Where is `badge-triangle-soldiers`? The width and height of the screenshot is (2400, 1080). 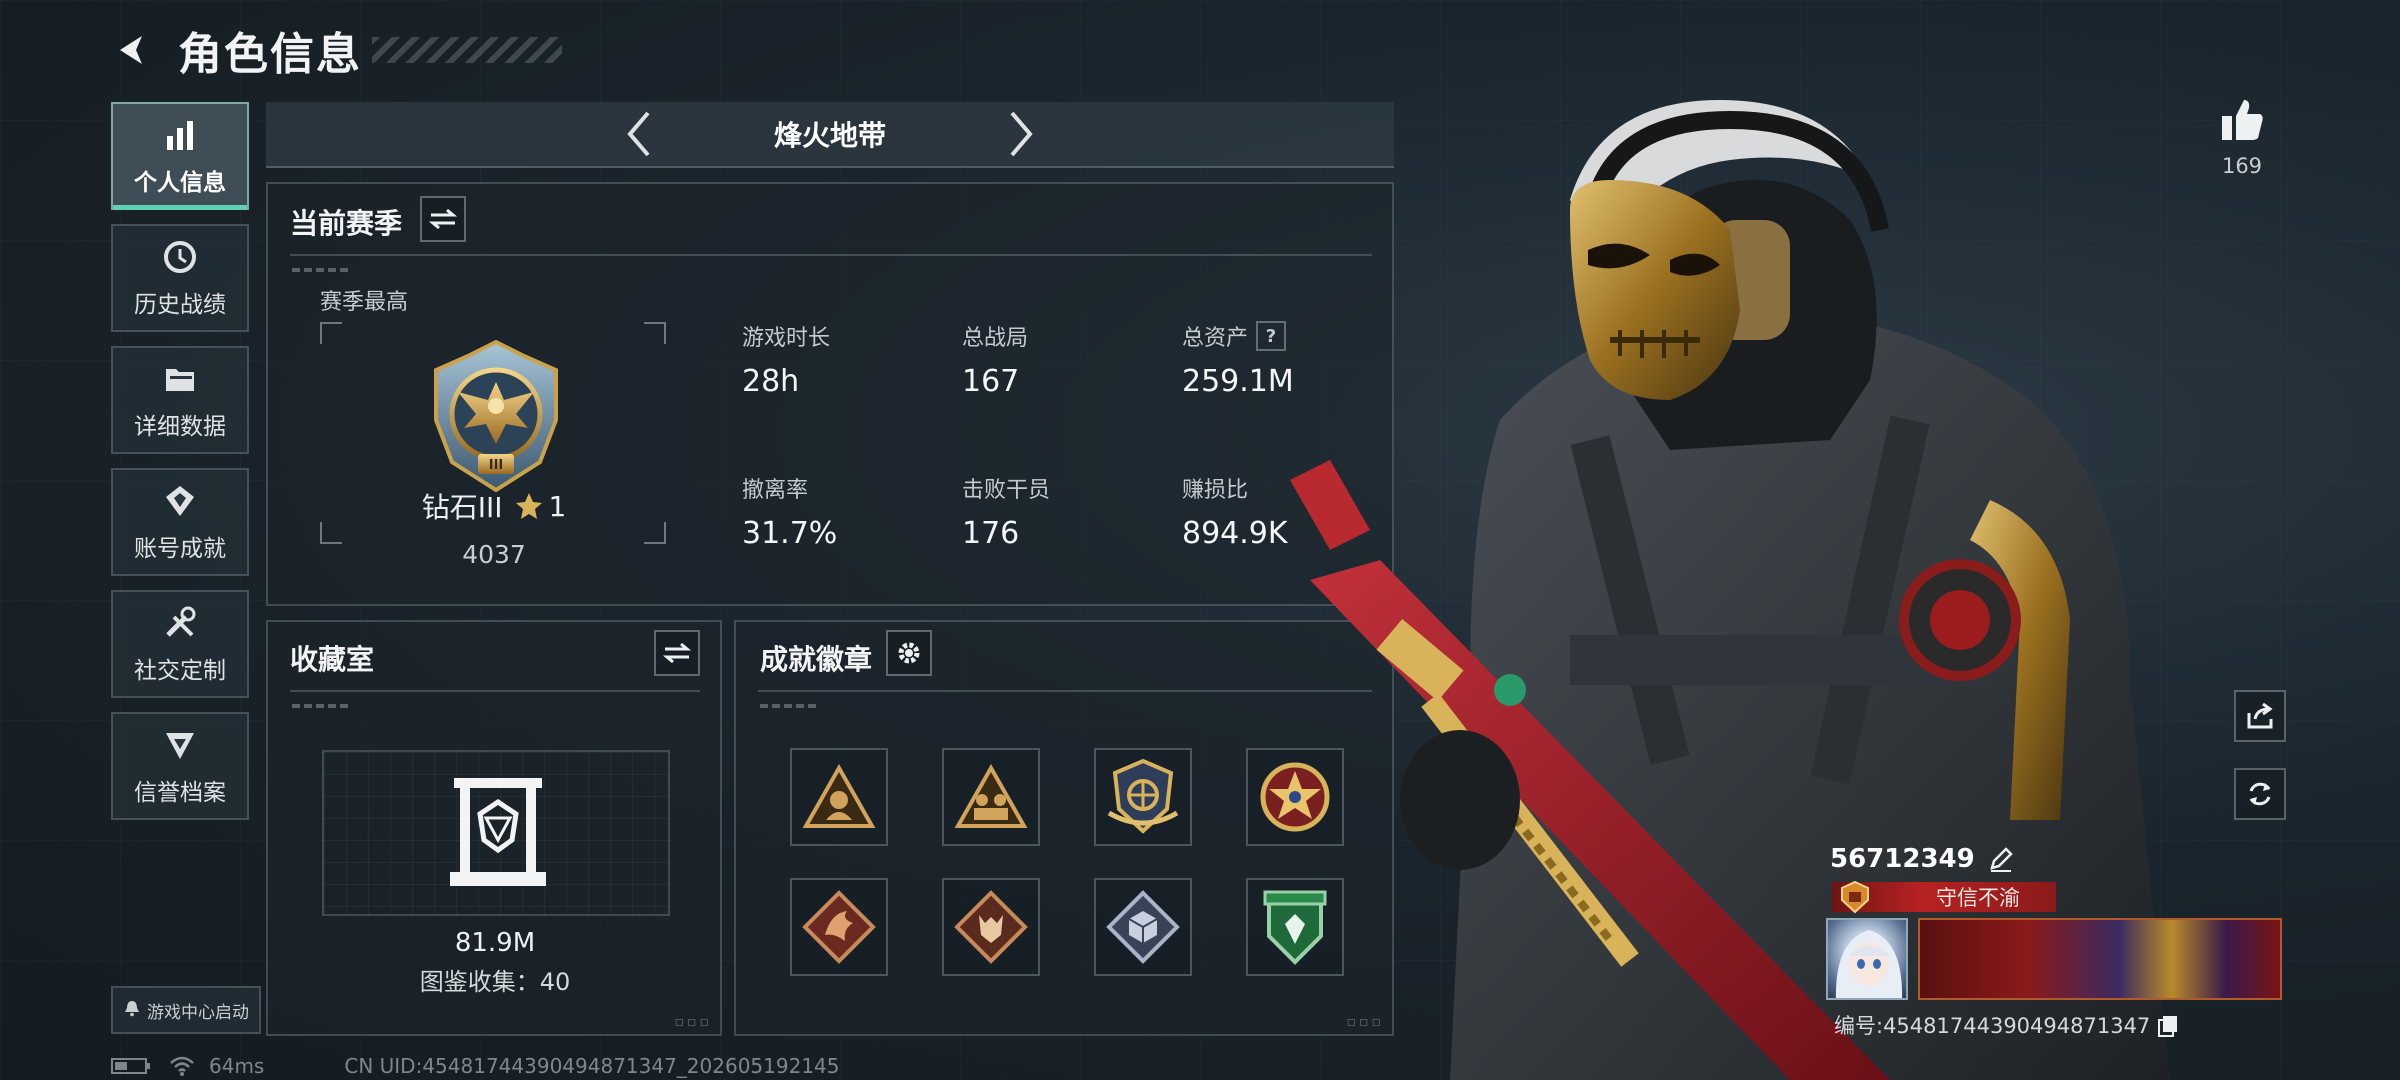
badge-triangle-soldiers is located at coordinates (991, 797).